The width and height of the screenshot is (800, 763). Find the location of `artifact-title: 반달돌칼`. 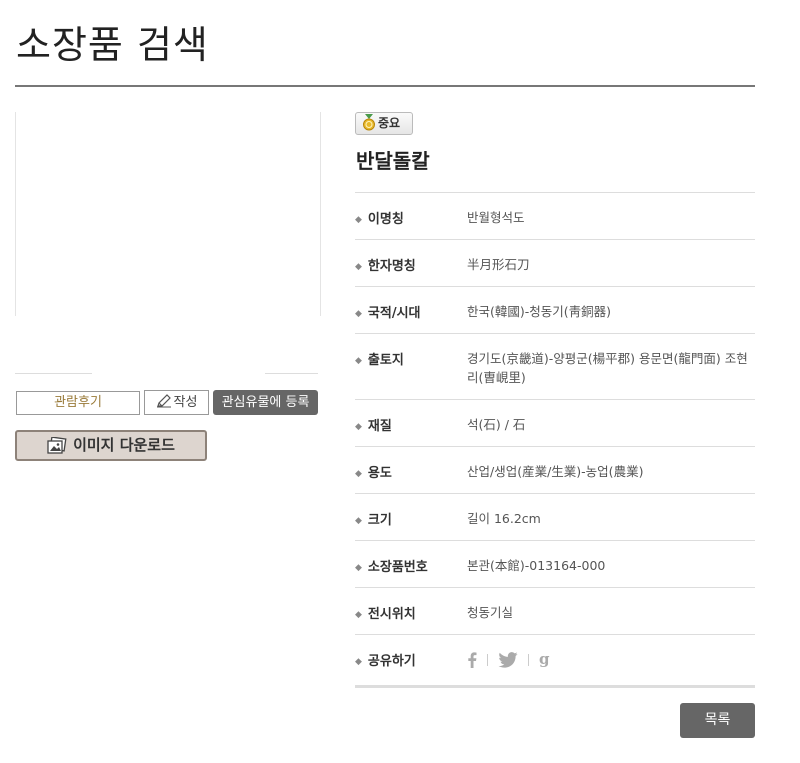

artifact-title: 반달돌칼 is located at coordinates (393, 161).